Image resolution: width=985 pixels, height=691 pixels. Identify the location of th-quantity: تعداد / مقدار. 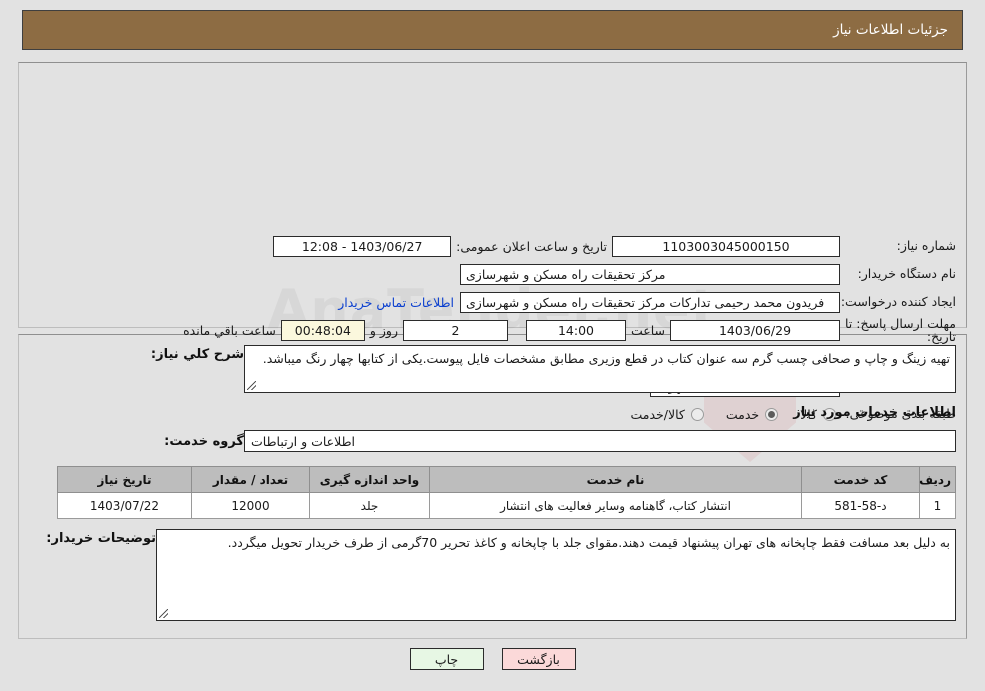
(250, 479).